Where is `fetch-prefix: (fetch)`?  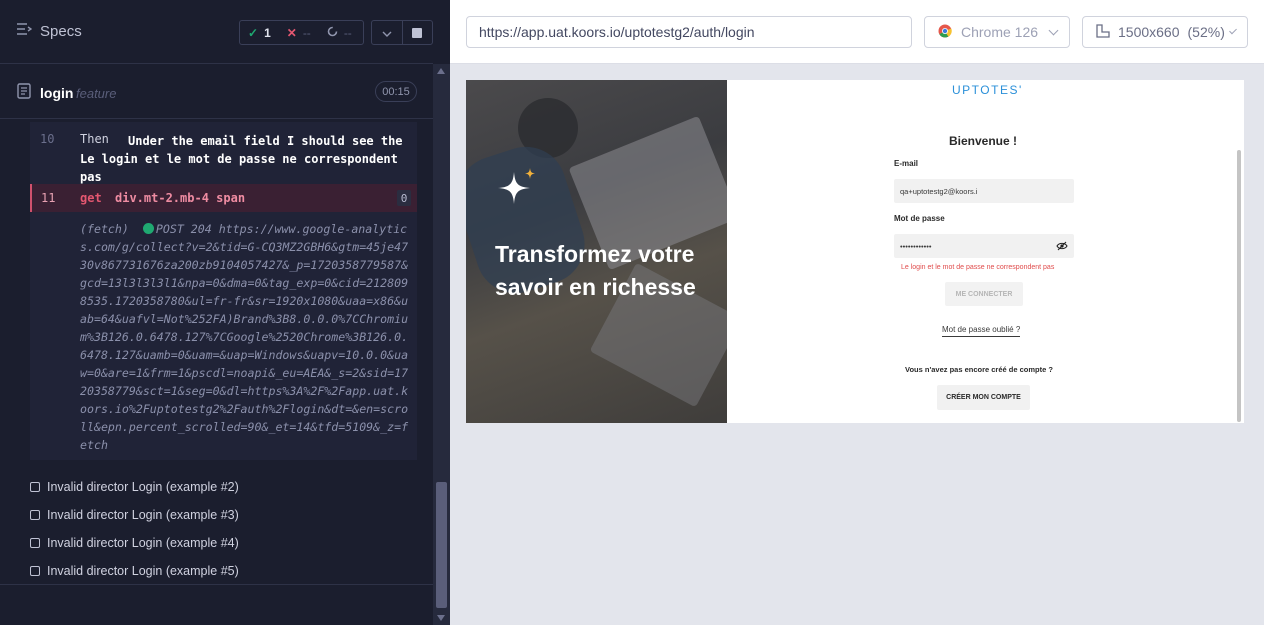 fetch-prefix: (fetch) is located at coordinates (104, 229).